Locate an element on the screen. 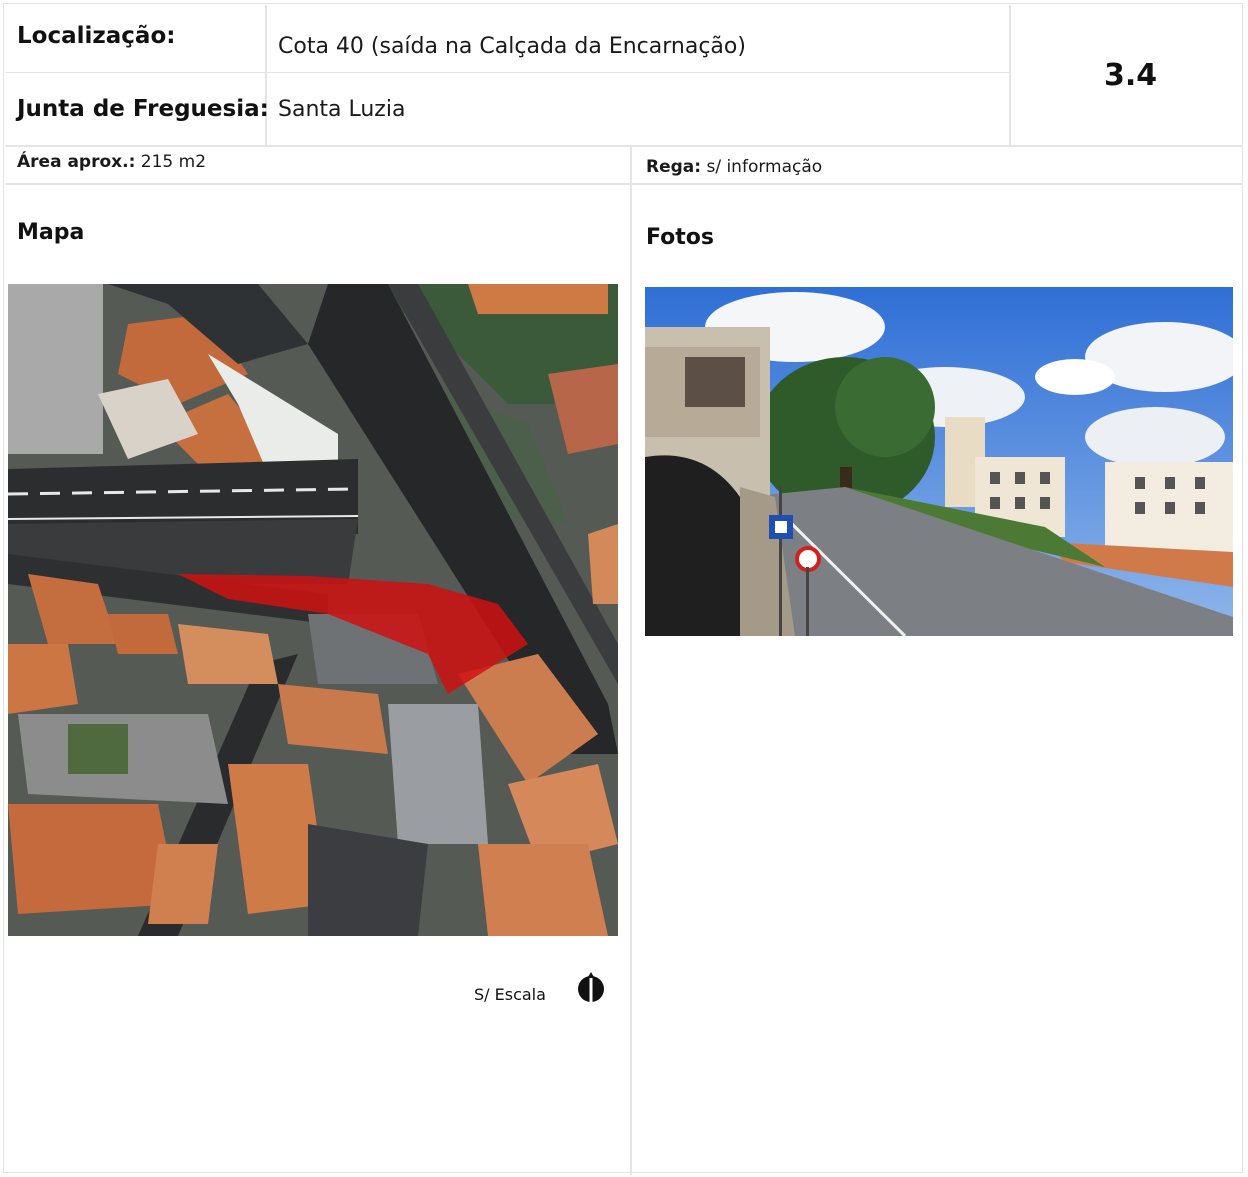 Image resolution: width=1248 pixels, height=1177 pixels. area-label: Área aprox.: is located at coordinates (76, 162).